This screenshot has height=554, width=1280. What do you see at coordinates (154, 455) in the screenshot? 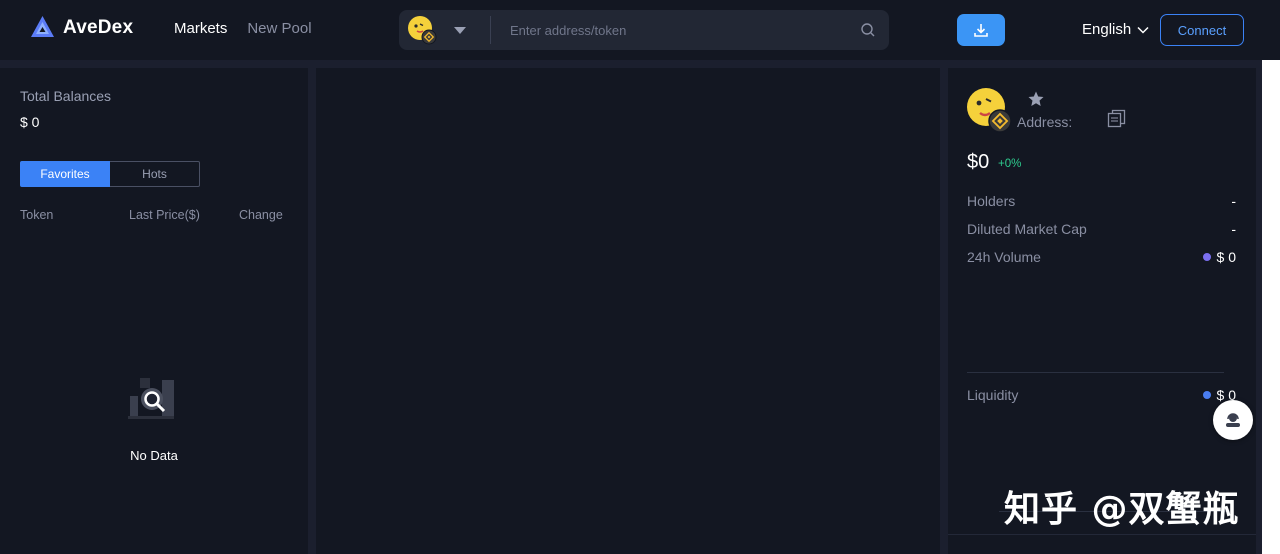
I see `empty-state-text: No Data` at bounding box center [154, 455].